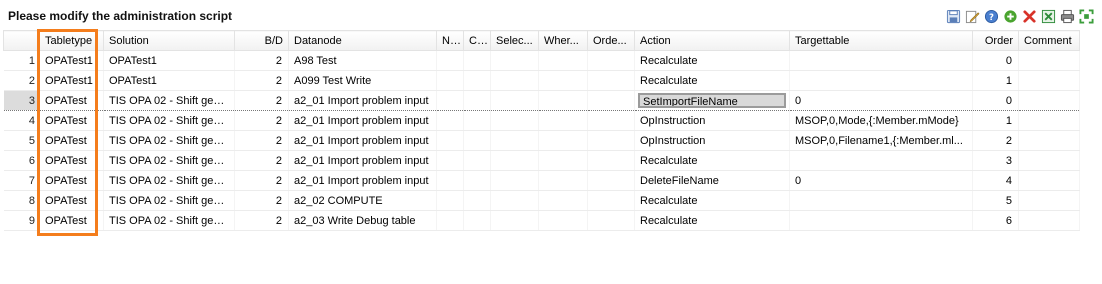 The width and height of the screenshot is (1102, 284). What do you see at coordinates (1048, 16) in the screenshot?
I see `excel-export-icon` at bounding box center [1048, 16].